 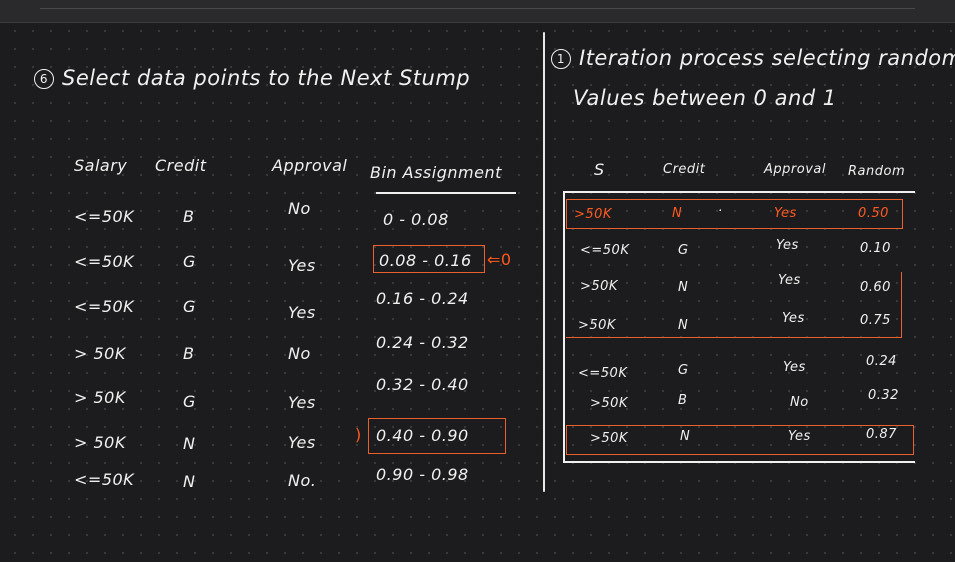 I want to click on right-header-approval: Approval, so click(x=795, y=169).